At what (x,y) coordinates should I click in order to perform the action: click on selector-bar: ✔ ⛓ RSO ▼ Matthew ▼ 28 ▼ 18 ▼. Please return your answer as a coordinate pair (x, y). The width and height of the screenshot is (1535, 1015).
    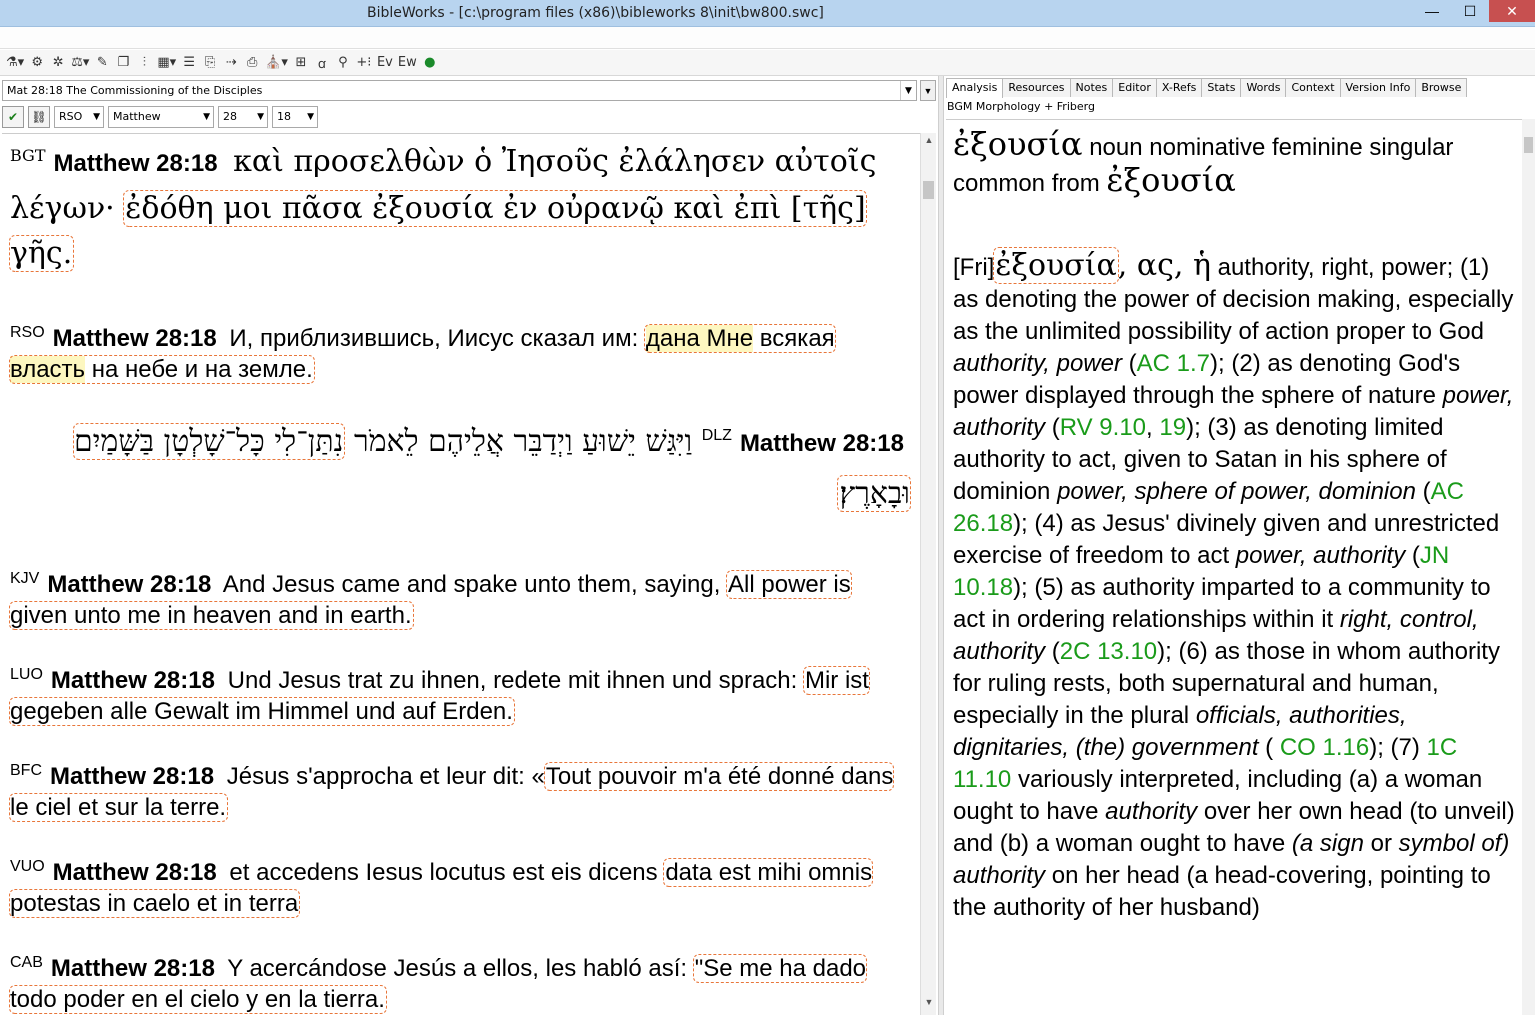
    Looking at the image, I should click on (160, 117).